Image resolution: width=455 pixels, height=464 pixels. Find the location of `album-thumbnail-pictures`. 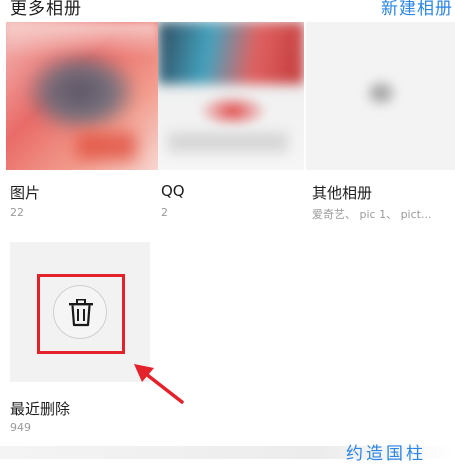

album-thumbnail-pictures is located at coordinates (82, 96).